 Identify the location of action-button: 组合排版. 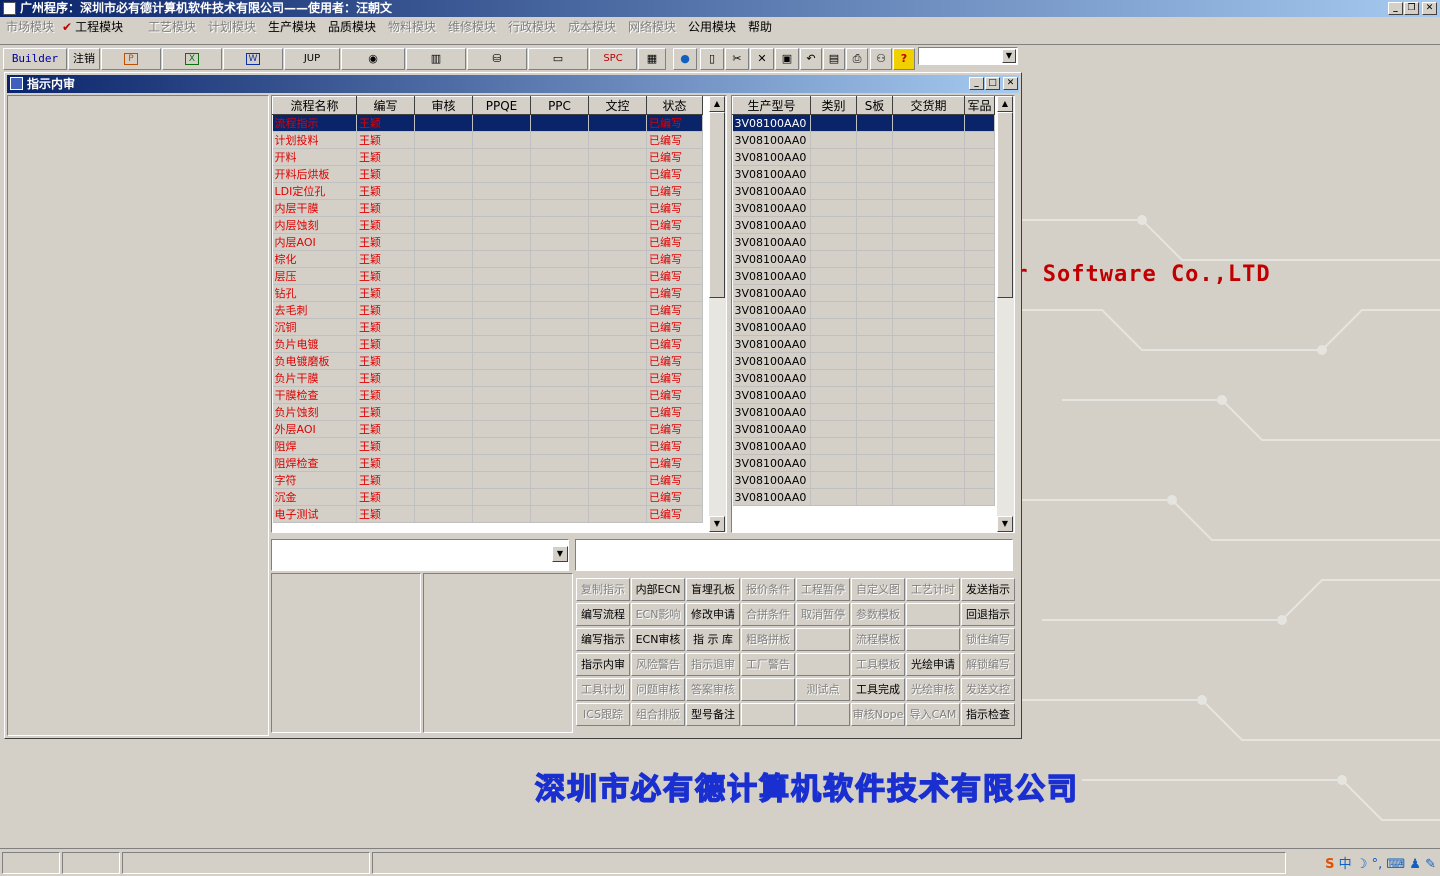
(658, 714).